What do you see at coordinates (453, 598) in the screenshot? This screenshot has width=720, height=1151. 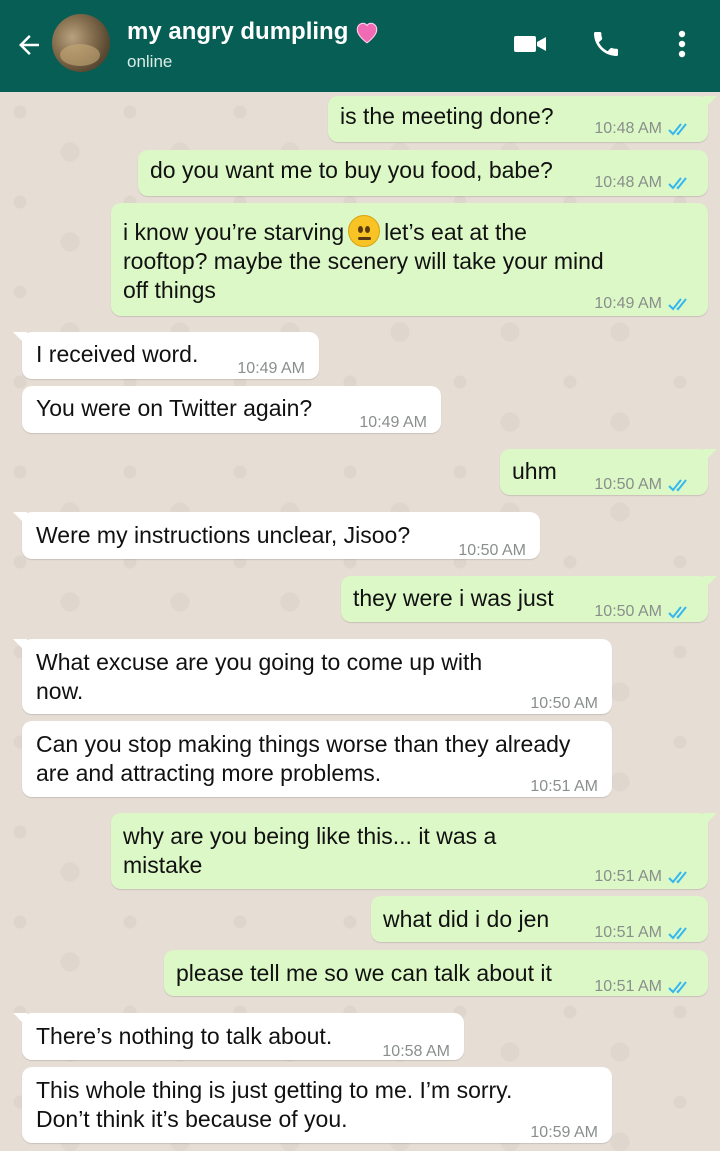 I see `message-text: they were i was just` at bounding box center [453, 598].